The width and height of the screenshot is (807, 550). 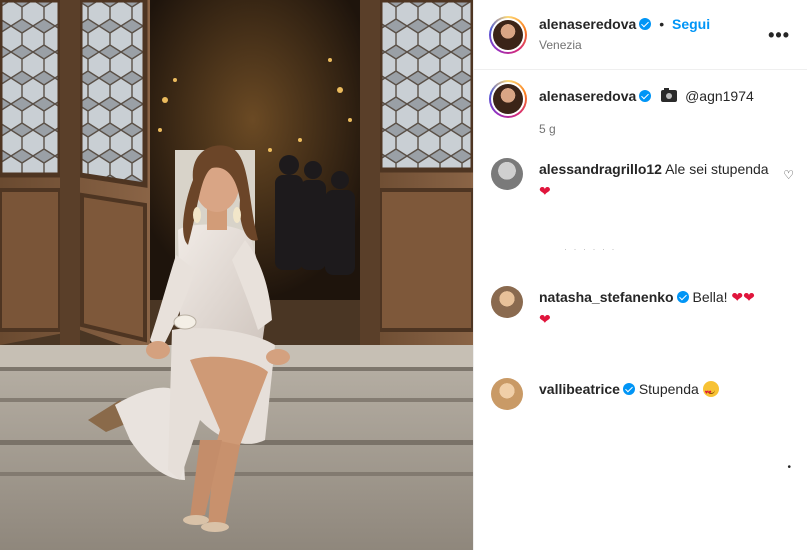 What do you see at coordinates (659, 308) in the screenshot?
I see `comment-body: natasha_stefanenko Bella! ❤❤ ❤` at bounding box center [659, 308].